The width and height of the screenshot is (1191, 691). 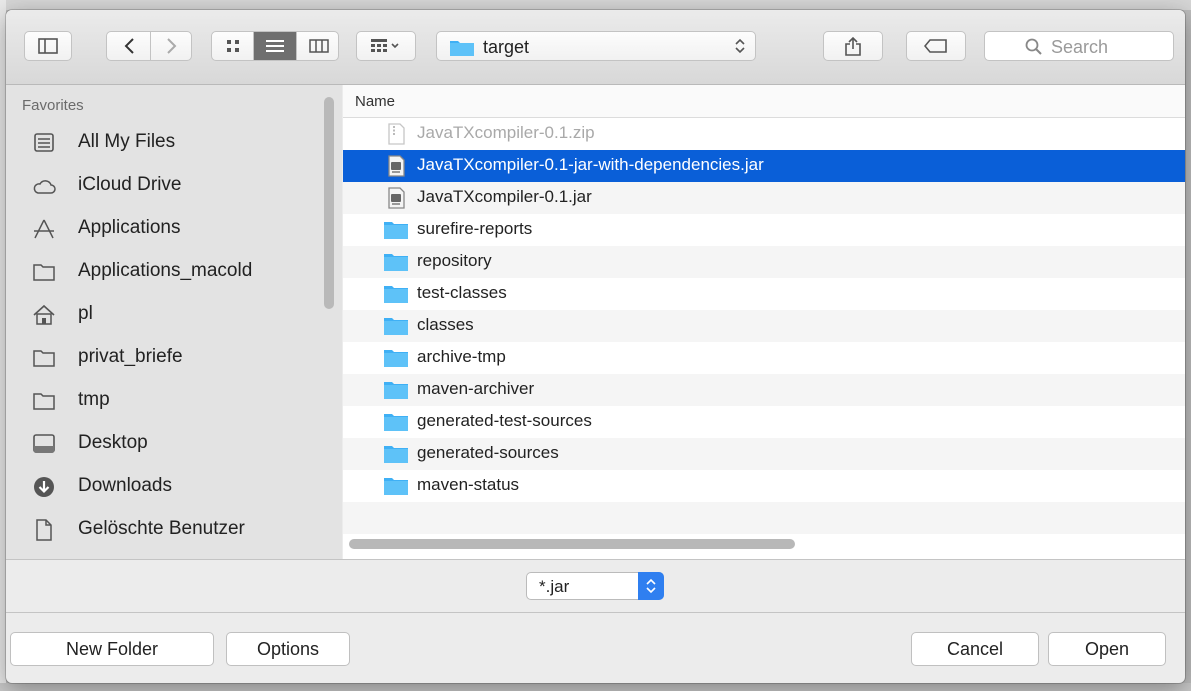 I want to click on file-name: JavaTXcompiler-0.1.zip, so click(x=506, y=132).